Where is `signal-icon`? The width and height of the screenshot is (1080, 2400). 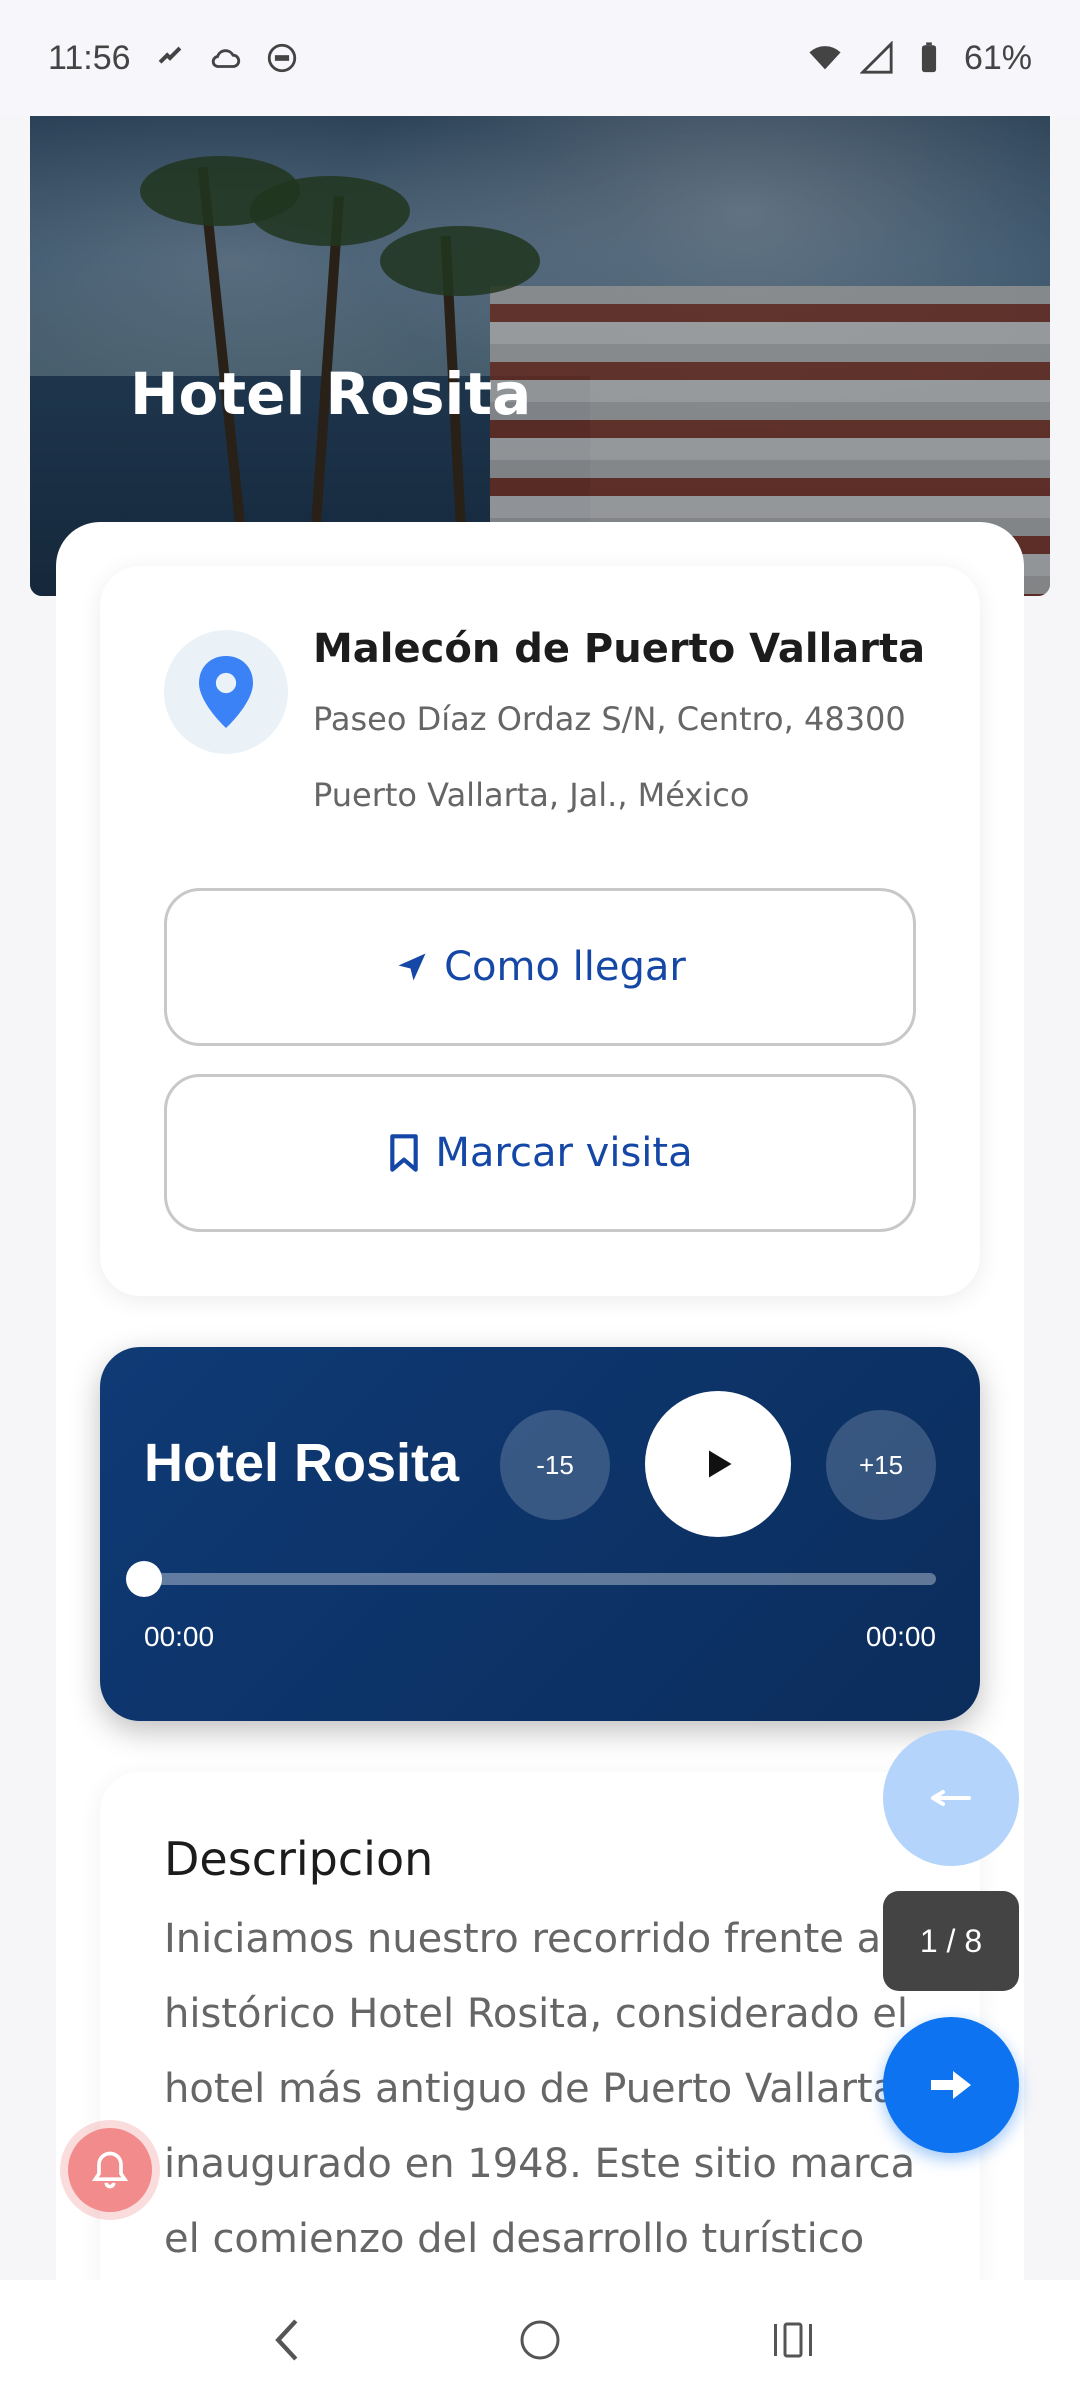 signal-icon is located at coordinates (876, 57).